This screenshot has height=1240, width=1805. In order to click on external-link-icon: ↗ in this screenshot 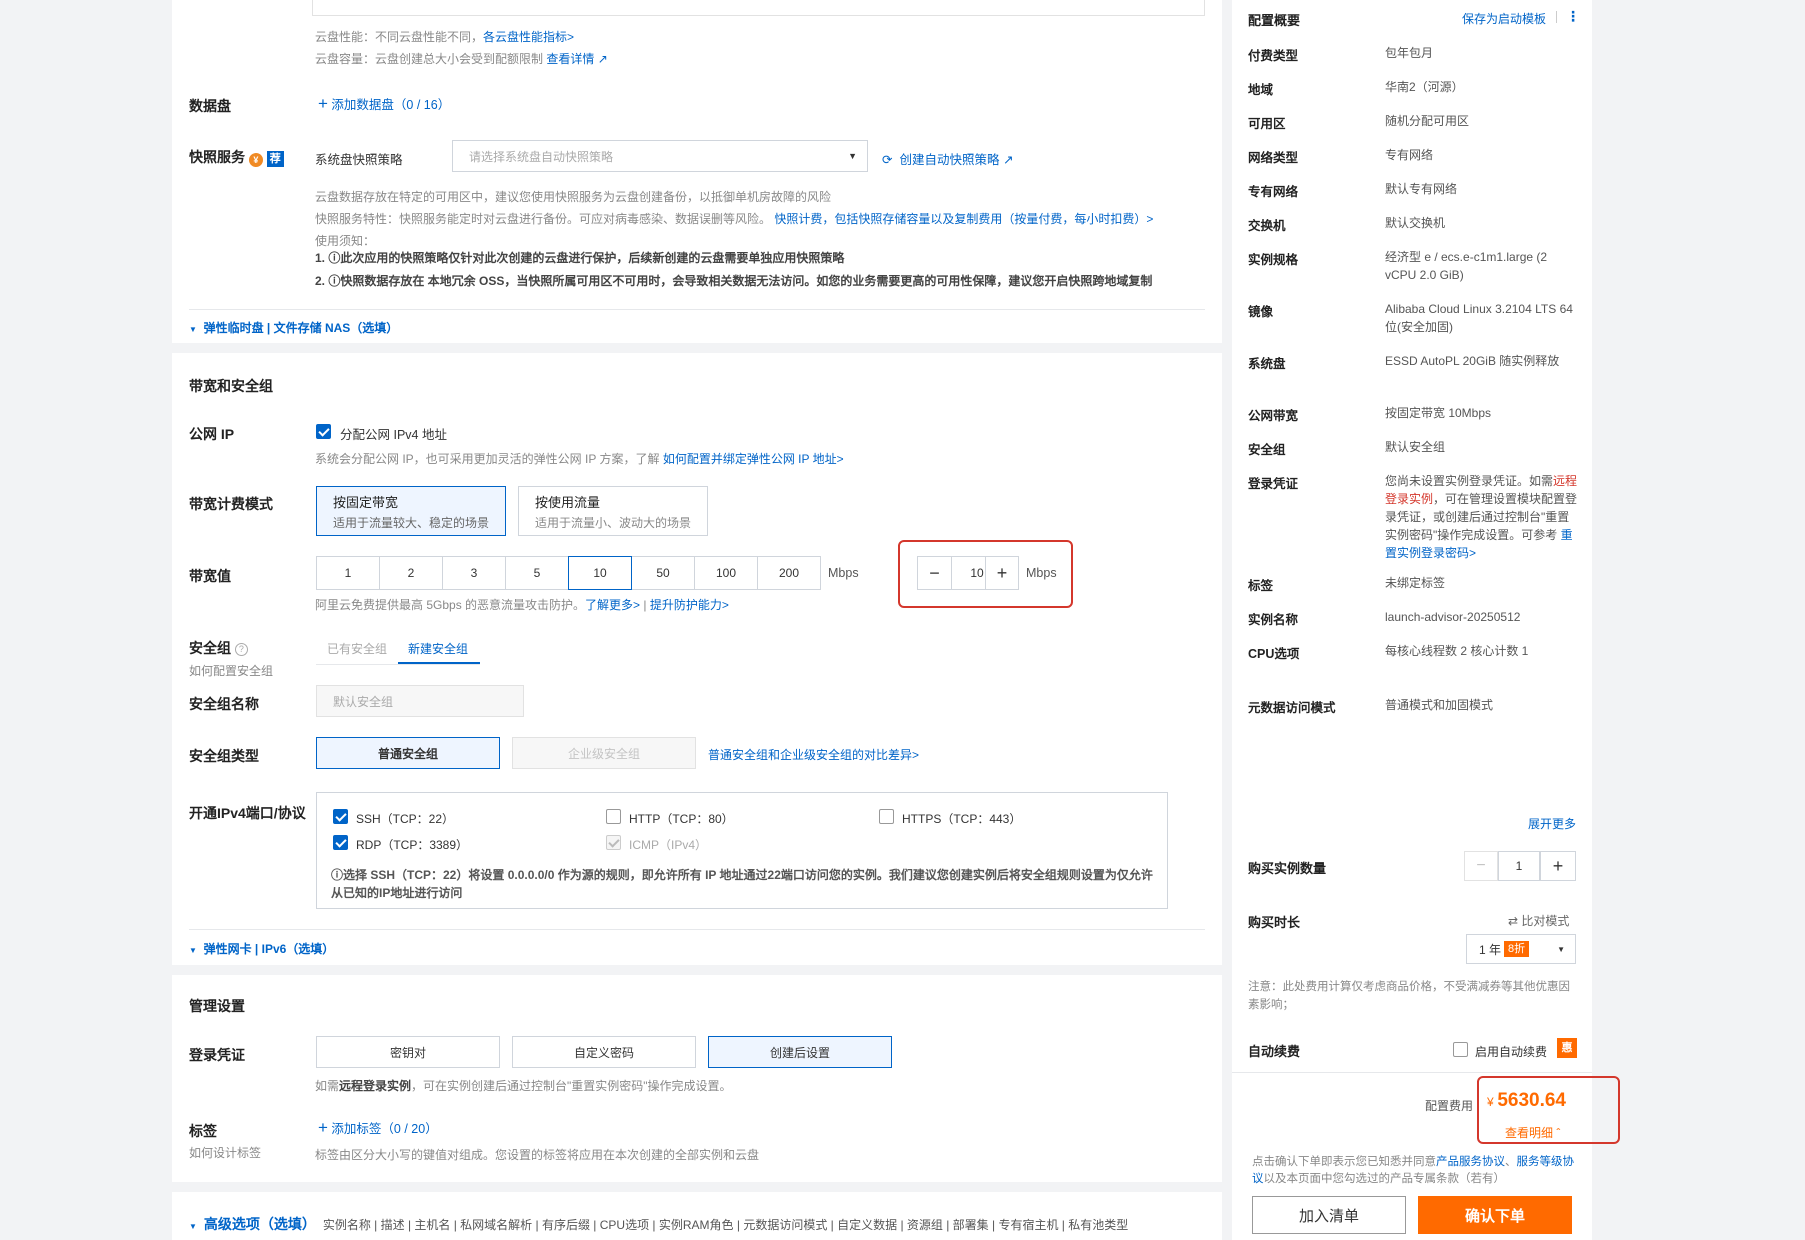, I will do `click(1008, 160)`.